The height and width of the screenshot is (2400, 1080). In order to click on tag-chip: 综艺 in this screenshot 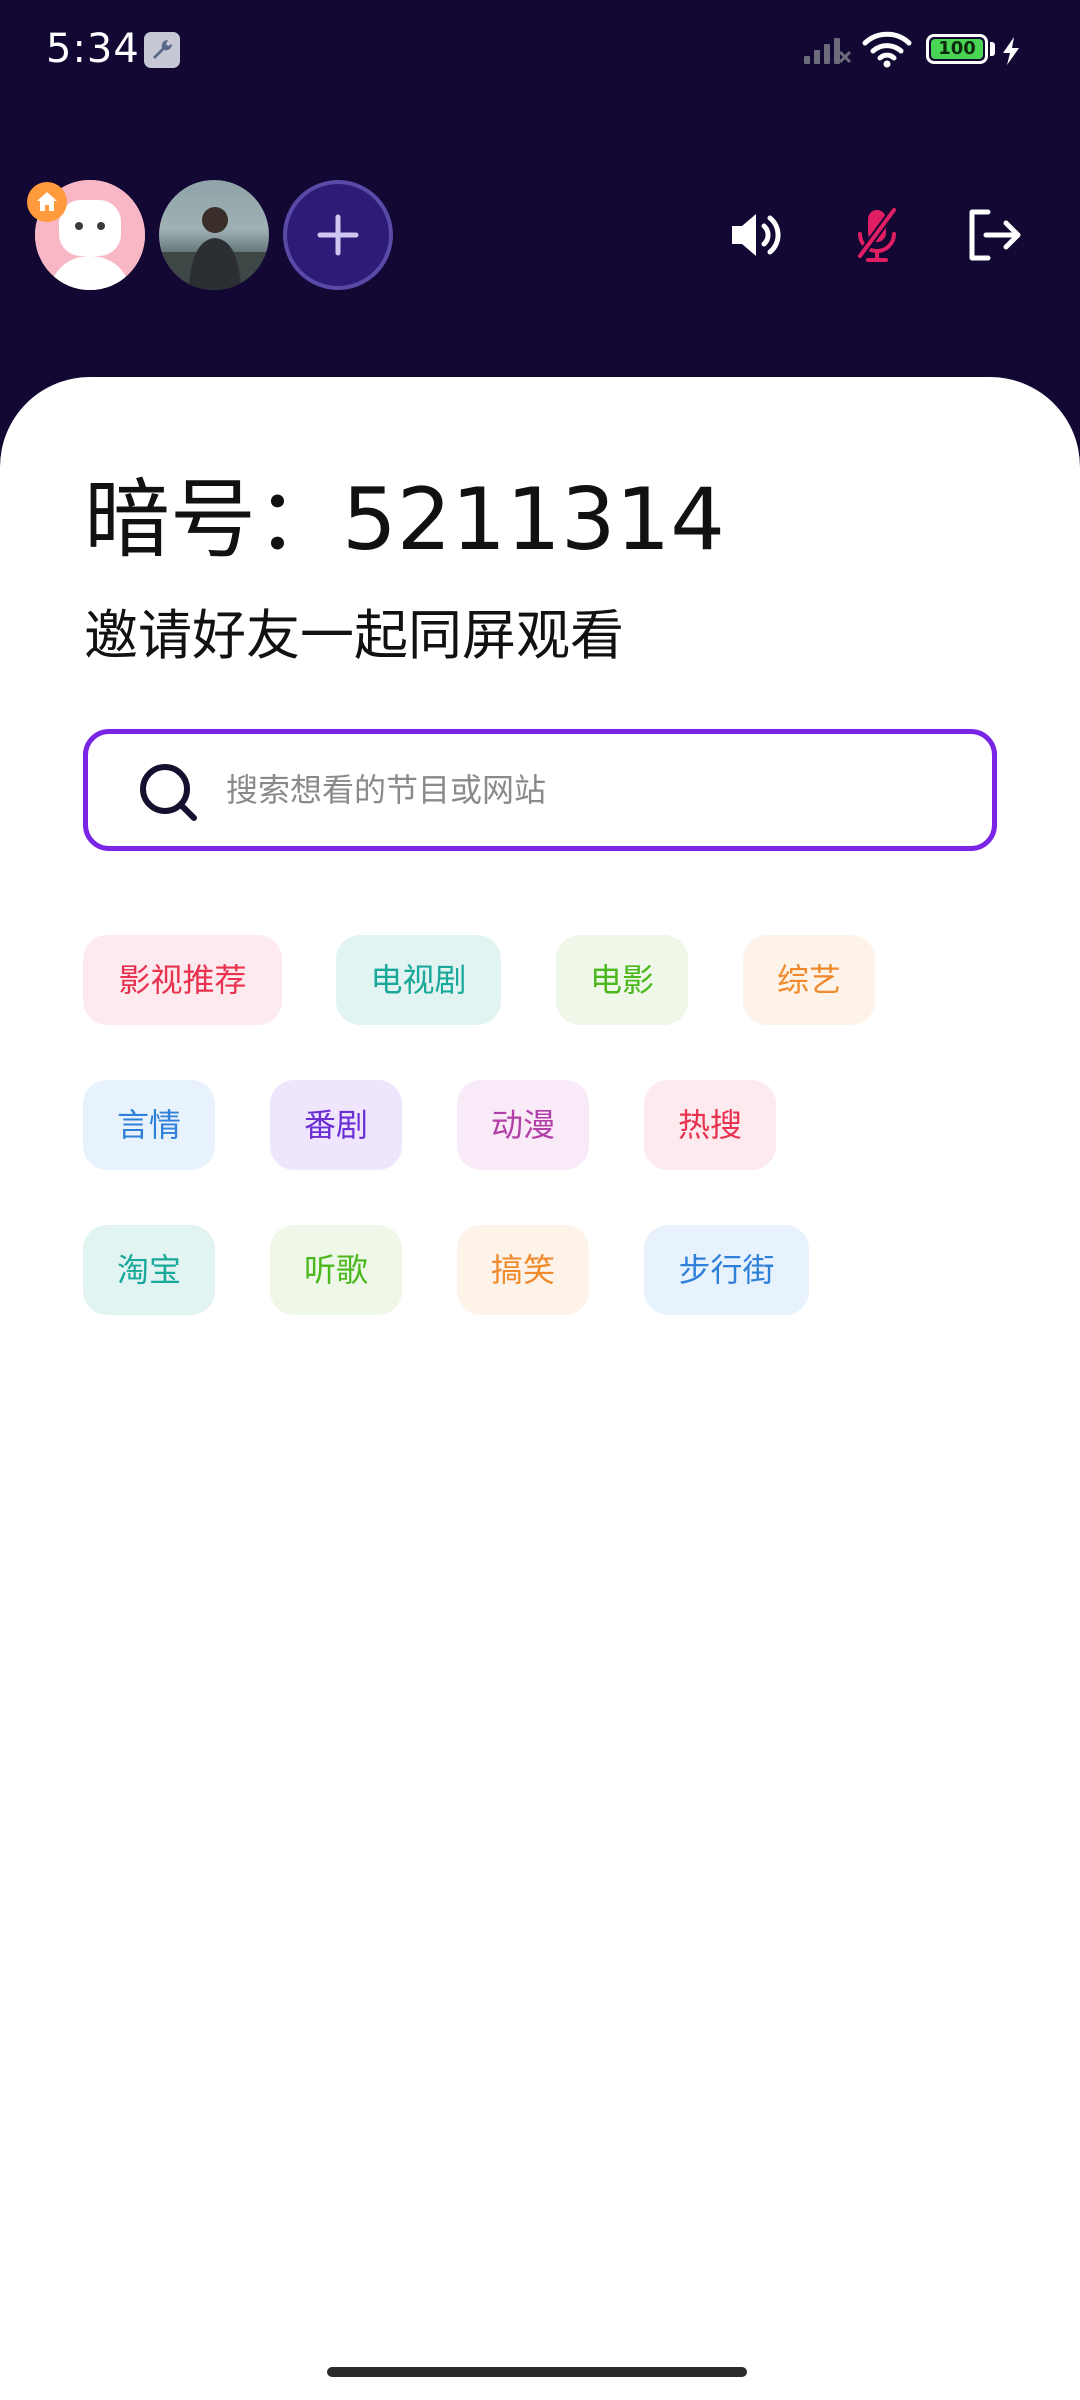, I will do `click(809, 980)`.